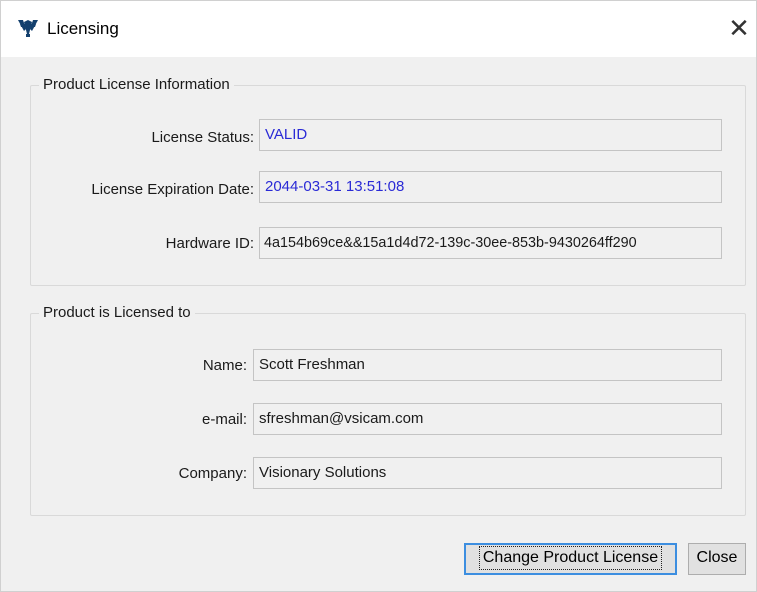 The image size is (757, 592). Describe the element at coordinates (136, 85) in the screenshot. I see `group-legend-license-info: Product License Information` at that location.